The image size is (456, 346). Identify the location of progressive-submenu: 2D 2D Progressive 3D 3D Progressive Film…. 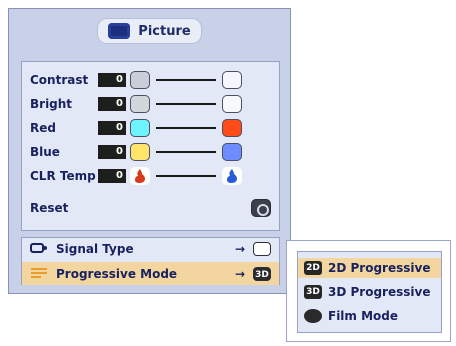
(368, 291).